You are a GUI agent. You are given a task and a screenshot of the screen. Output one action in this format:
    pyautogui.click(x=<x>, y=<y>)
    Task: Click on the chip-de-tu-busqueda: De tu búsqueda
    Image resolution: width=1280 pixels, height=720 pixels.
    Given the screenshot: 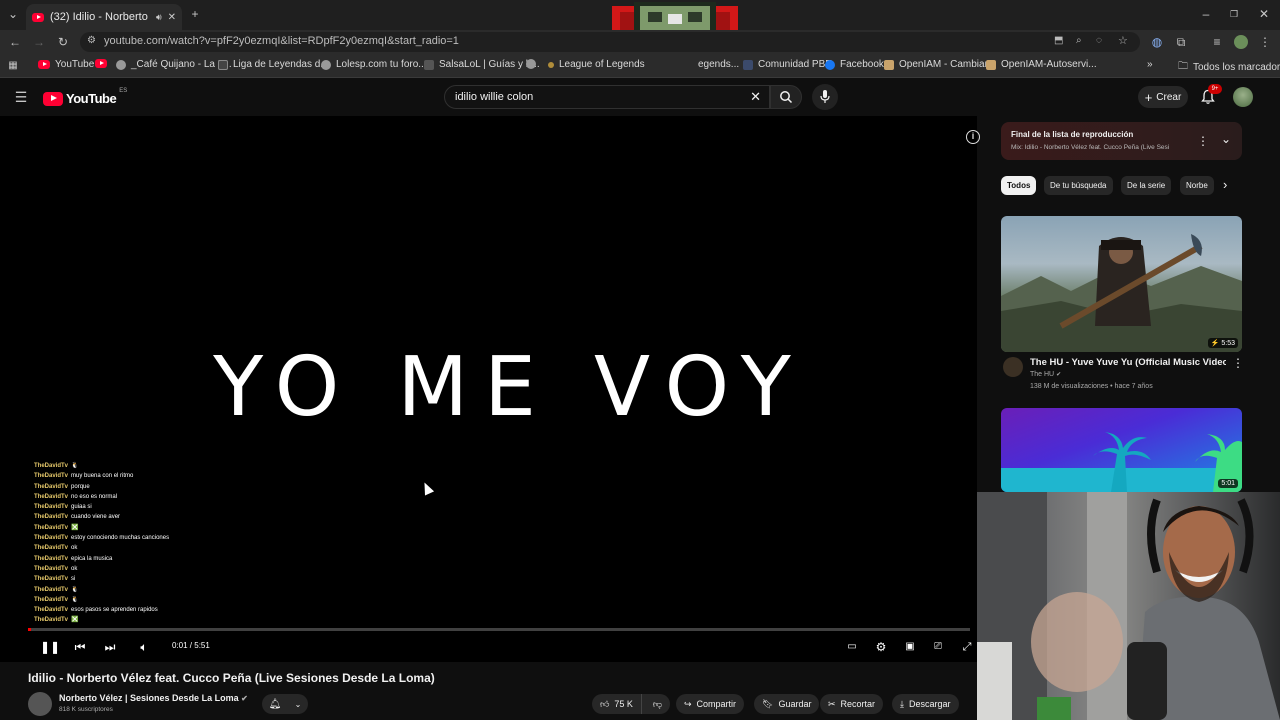 What is the action you would take?
    pyautogui.click(x=1078, y=185)
    